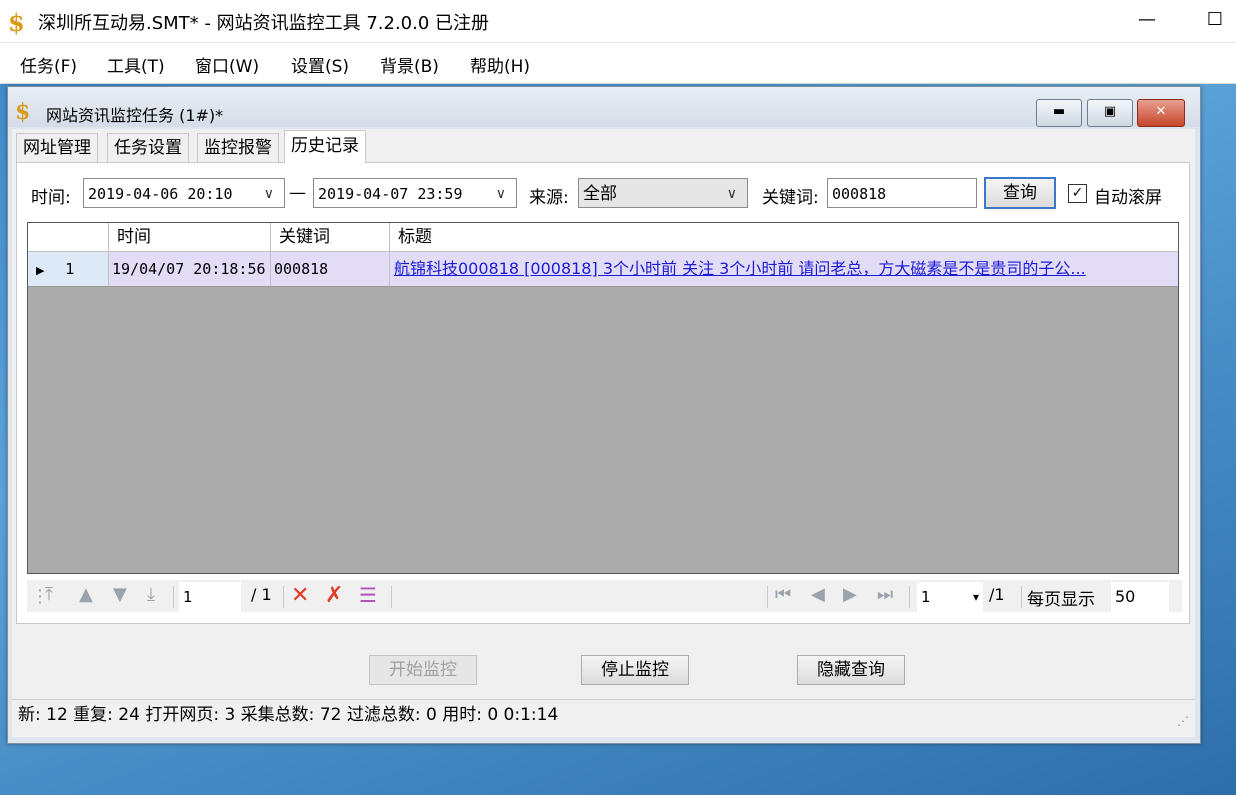 Image resolution: width=1236 pixels, height=795 pixels. I want to click on per-page-input: 50, so click(1140, 597).